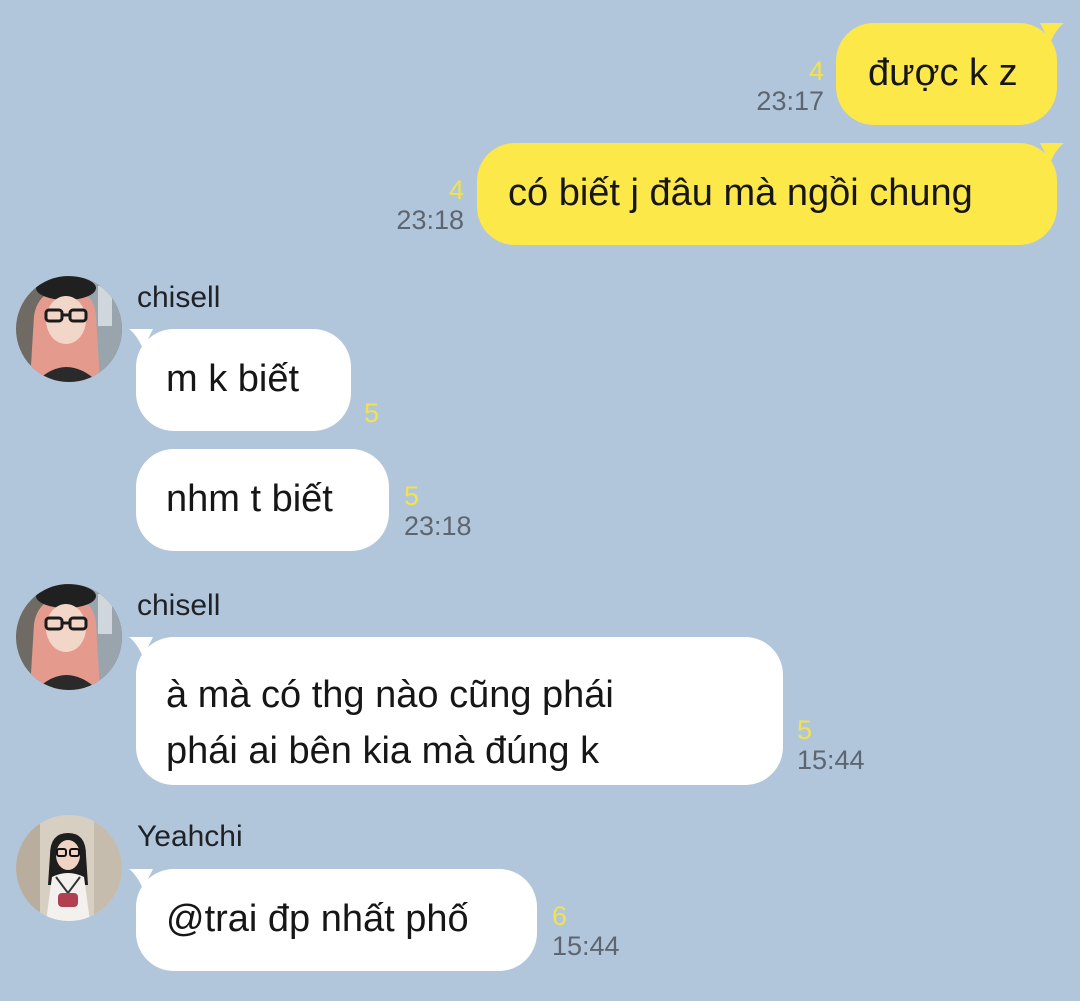 The image size is (1080, 1001). What do you see at coordinates (233, 379) in the screenshot?
I see `message-text: m k biết` at bounding box center [233, 379].